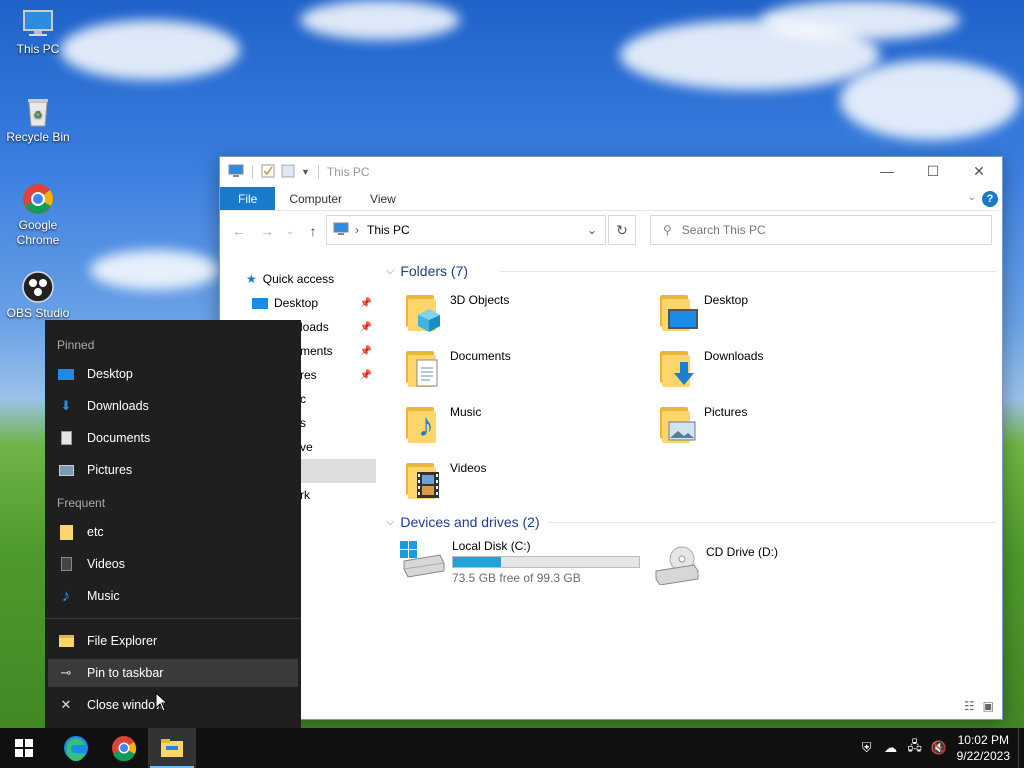  I want to click on desktop-icon-google-chrome: Google Chrome, so click(38, 215).